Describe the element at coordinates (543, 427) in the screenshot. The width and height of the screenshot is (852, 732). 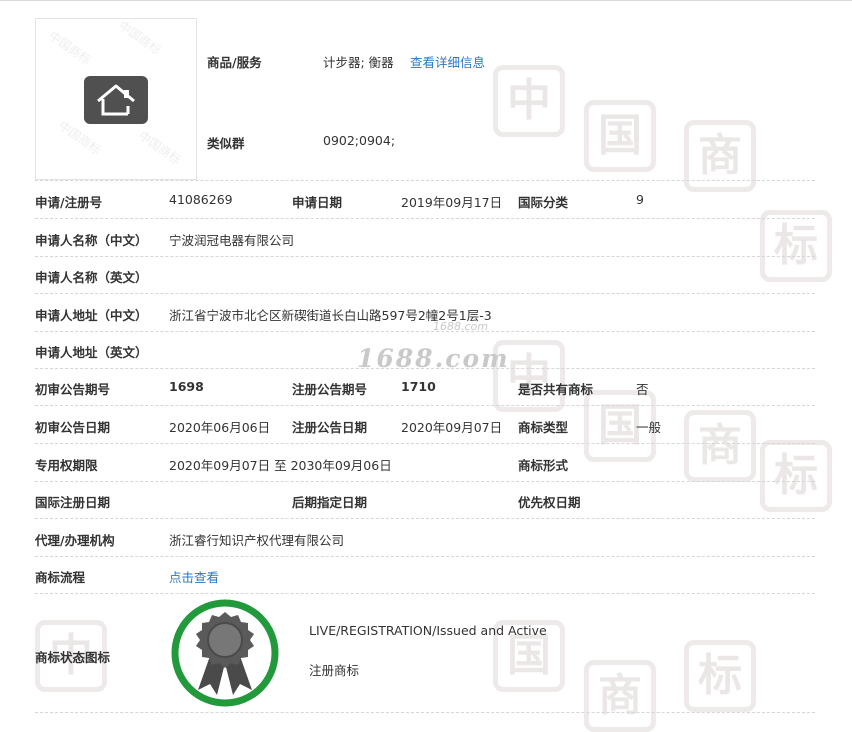
I see `tm-type-label: 商标类型` at that location.